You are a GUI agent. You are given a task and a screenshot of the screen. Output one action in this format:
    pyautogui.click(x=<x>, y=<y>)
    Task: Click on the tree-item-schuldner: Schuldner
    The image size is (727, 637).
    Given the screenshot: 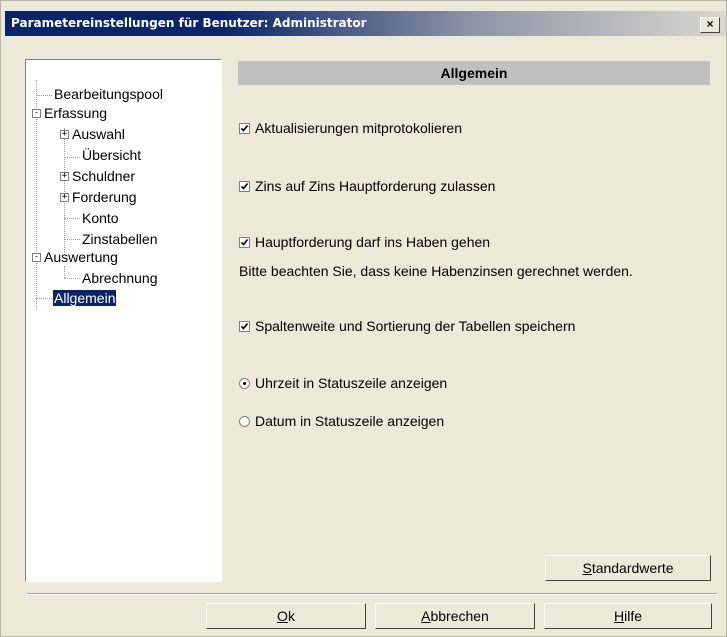 What is the action you would take?
    pyautogui.click(x=103, y=176)
    